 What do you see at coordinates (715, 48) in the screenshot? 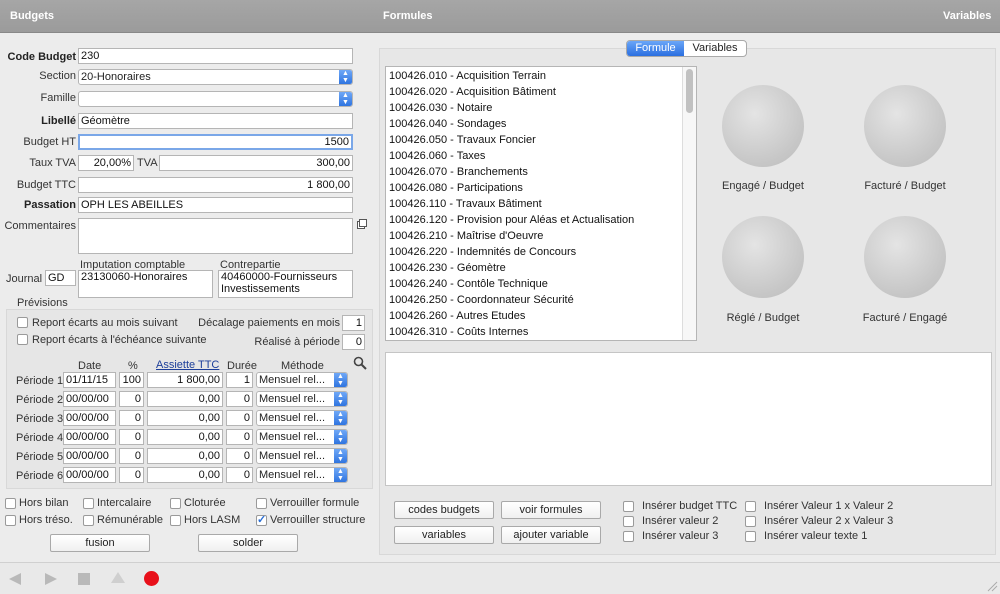
I see `tab-variables: Variables` at bounding box center [715, 48].